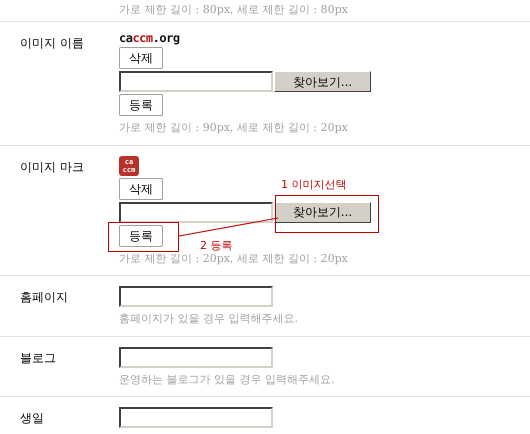 Image resolution: width=530 pixels, height=434 pixels. What do you see at coordinates (233, 258) in the screenshot?
I see `hint-text: 가로 제한 길이 : 20px, 세로 제한 길이 : 20px` at bounding box center [233, 258].